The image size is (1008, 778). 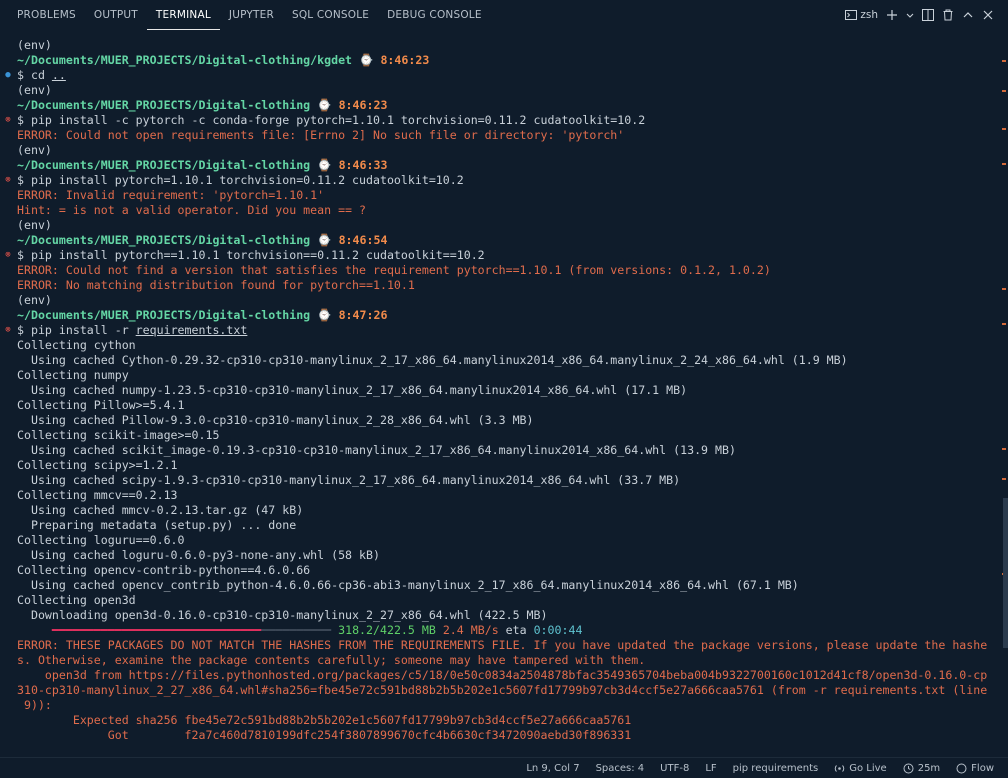 I want to click on split-icon, so click(x=928, y=15).